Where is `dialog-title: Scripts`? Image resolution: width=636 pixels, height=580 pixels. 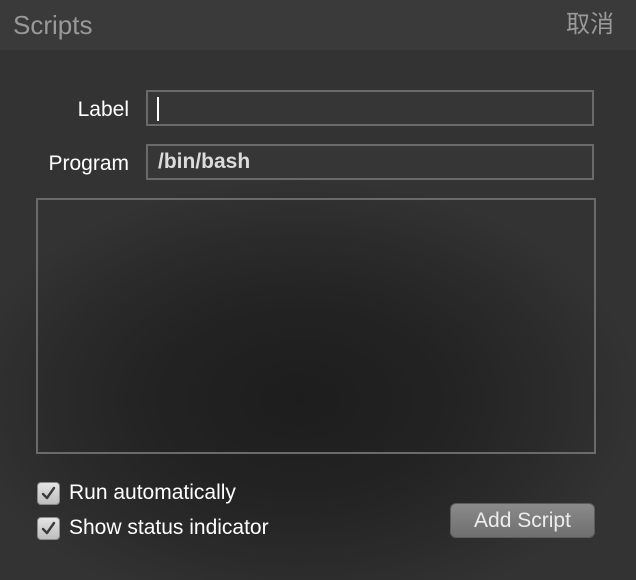
dialog-title: Scripts is located at coordinates (53, 25).